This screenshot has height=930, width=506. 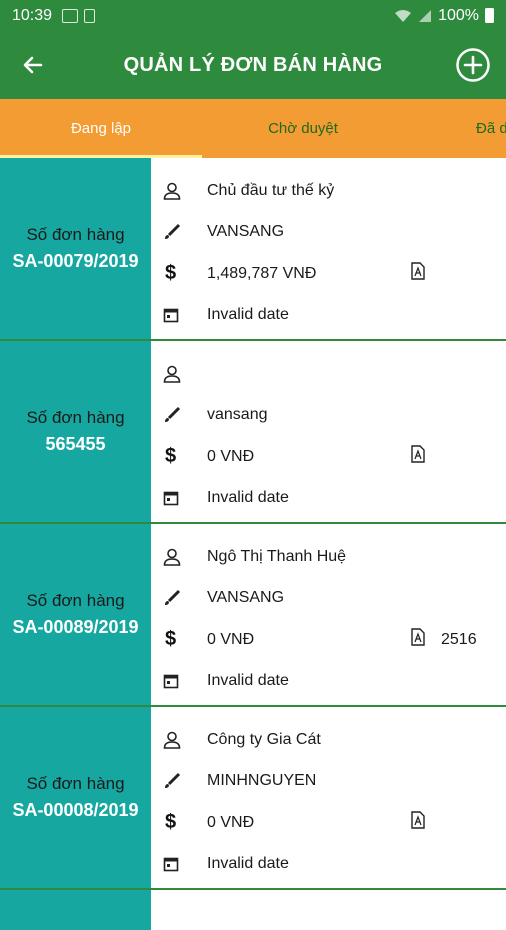 I want to click on add-order-button, so click(x=473, y=65).